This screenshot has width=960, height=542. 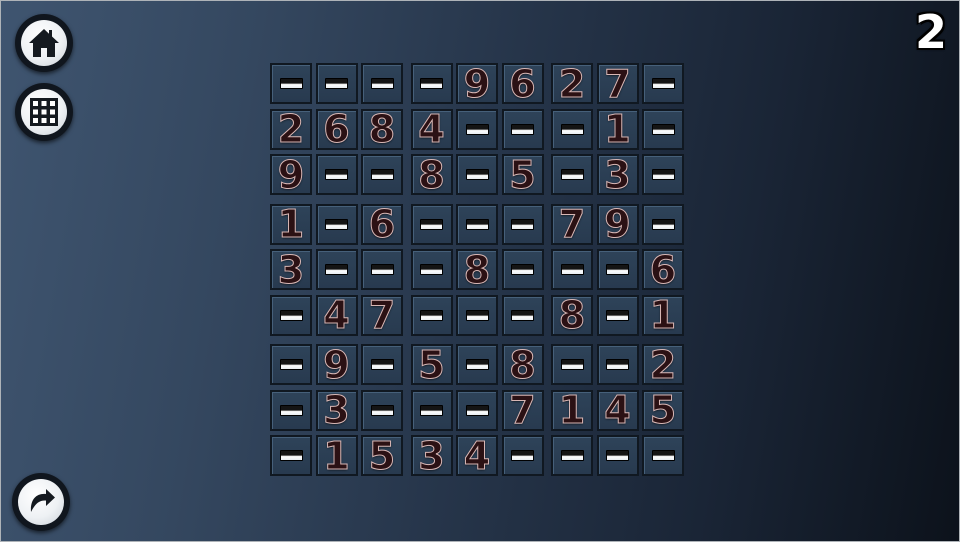 I want to click on cell-digit: 3, so click(x=291, y=269).